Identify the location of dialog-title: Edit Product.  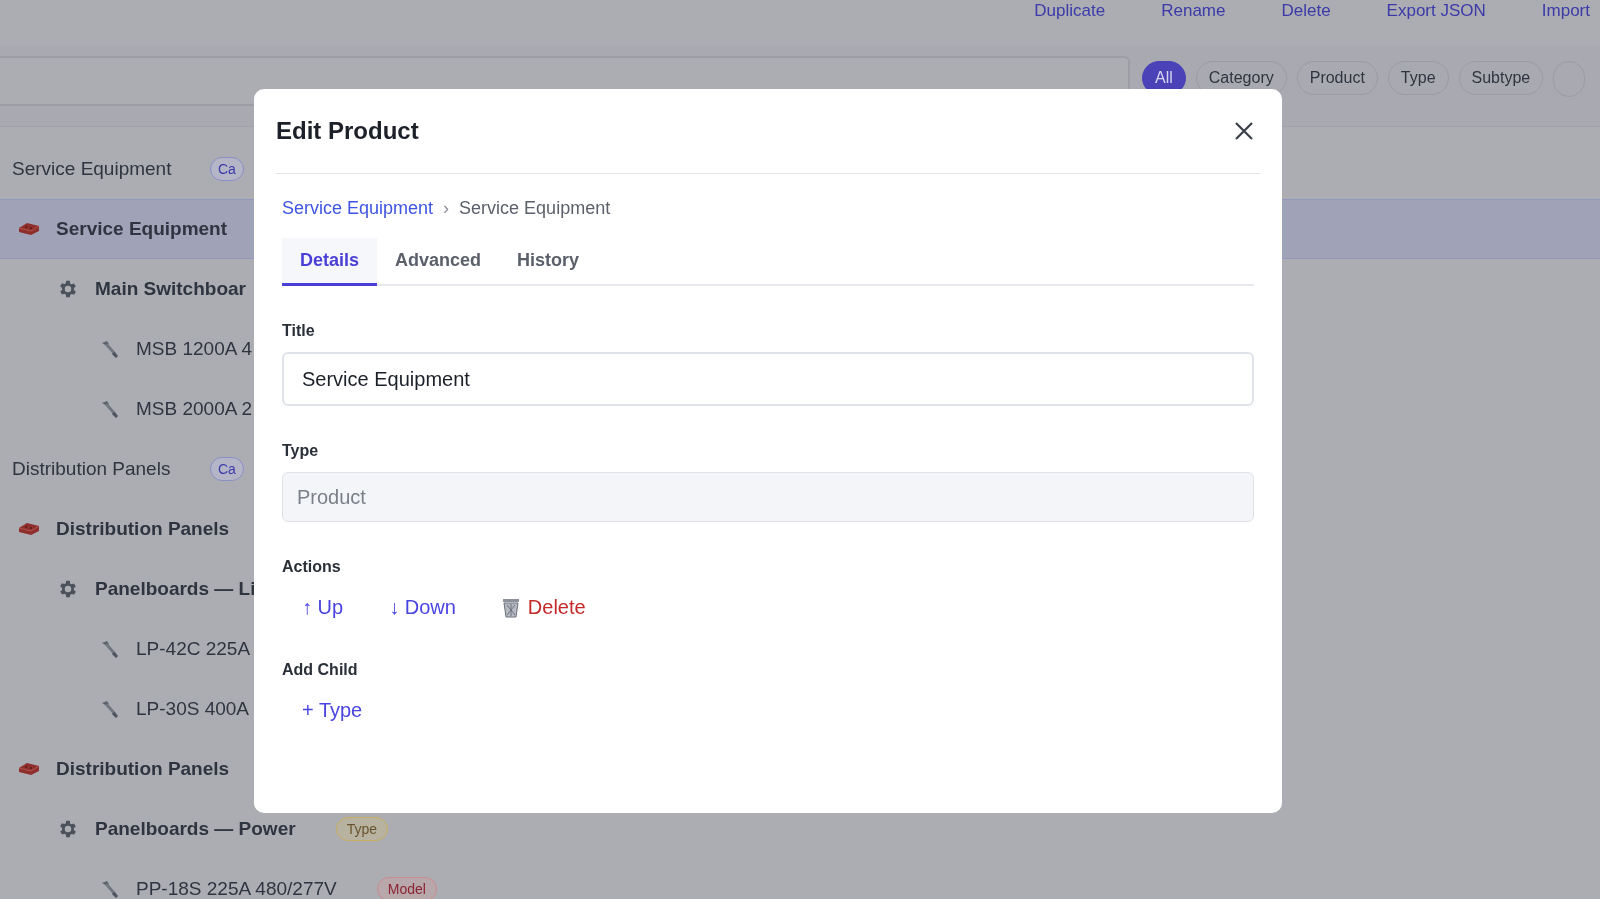
(347, 131).